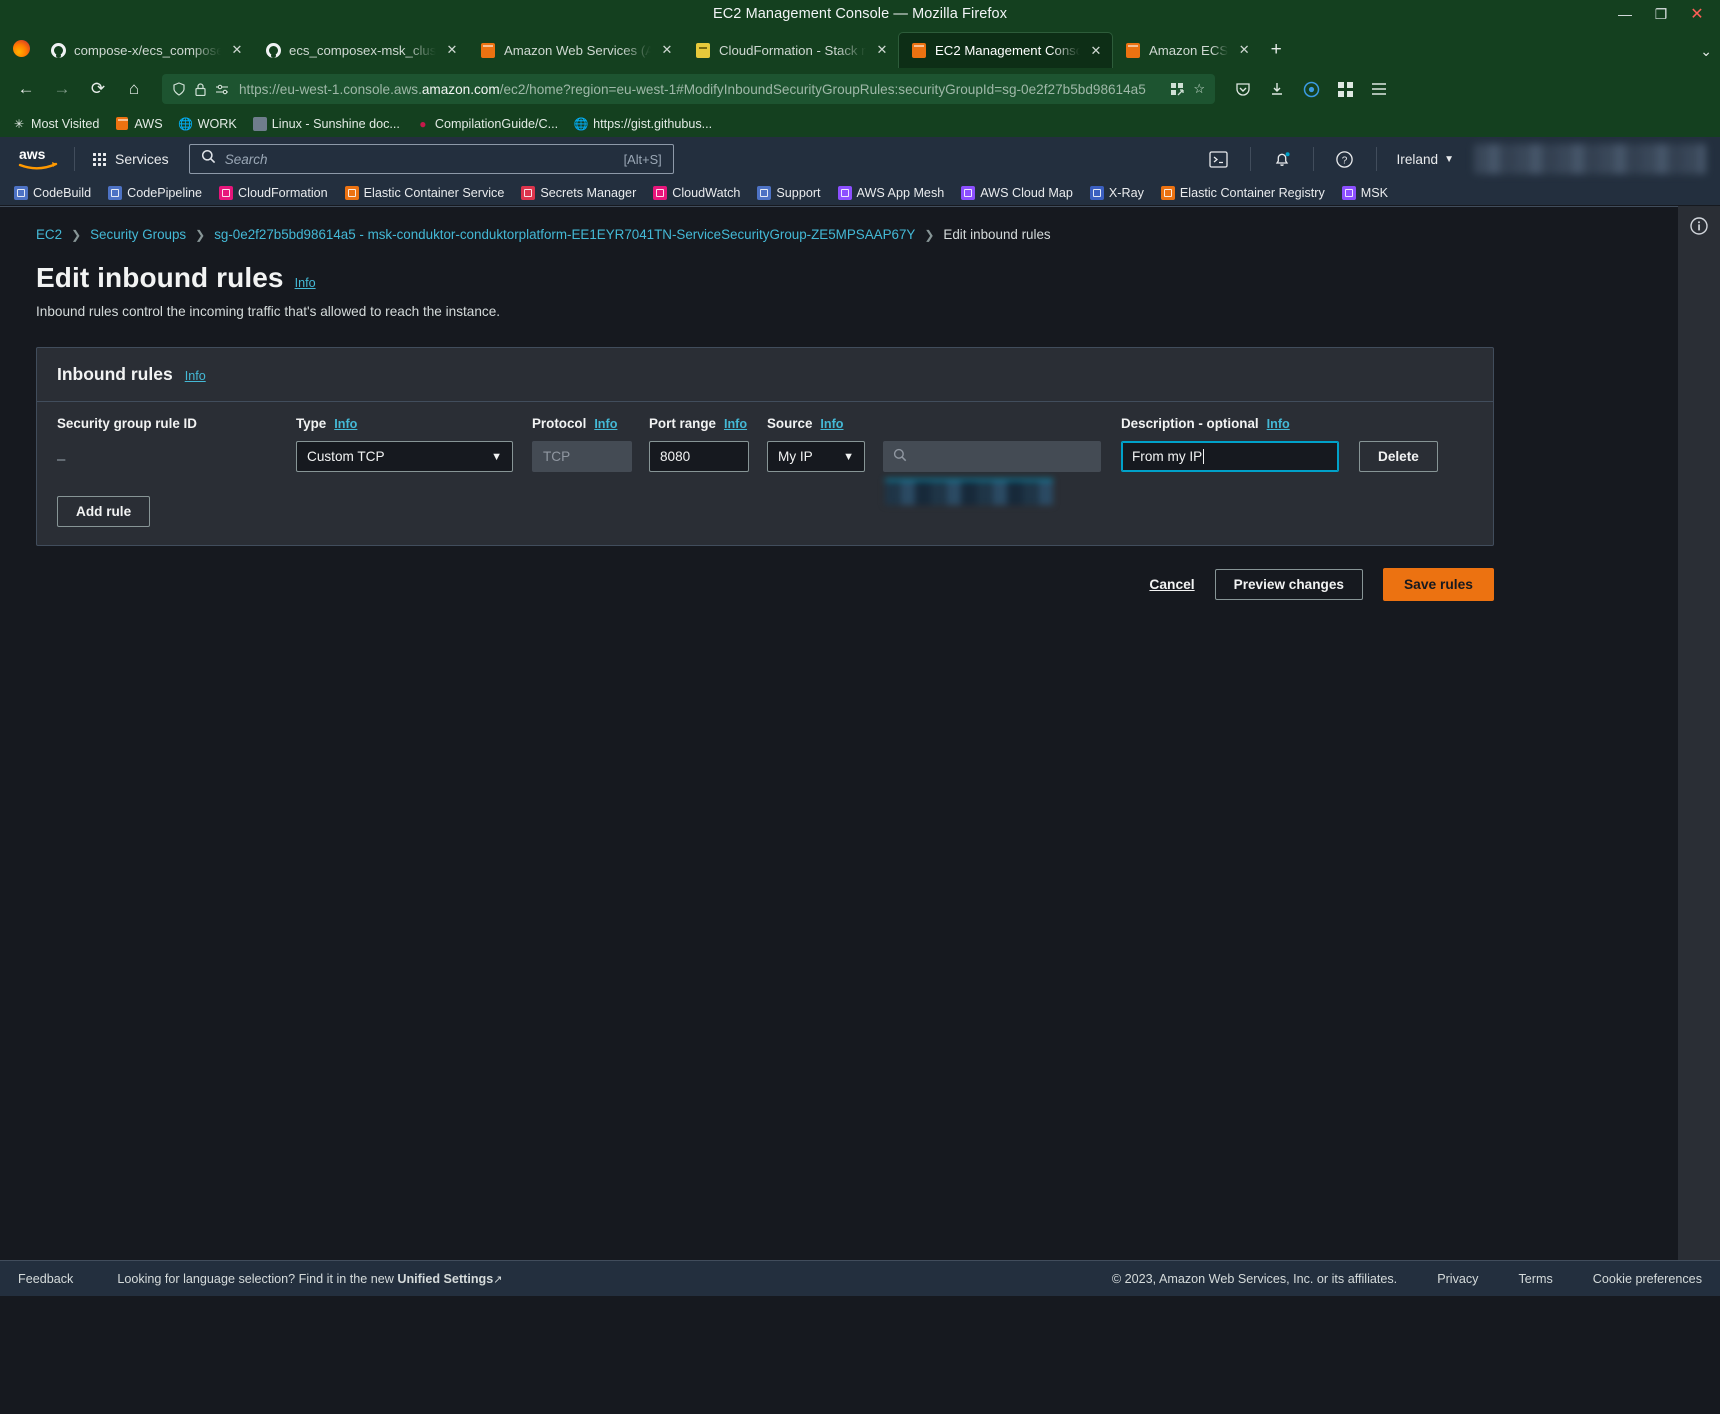 The image size is (1720, 1414). I want to click on back-button: ←, so click(26, 89).